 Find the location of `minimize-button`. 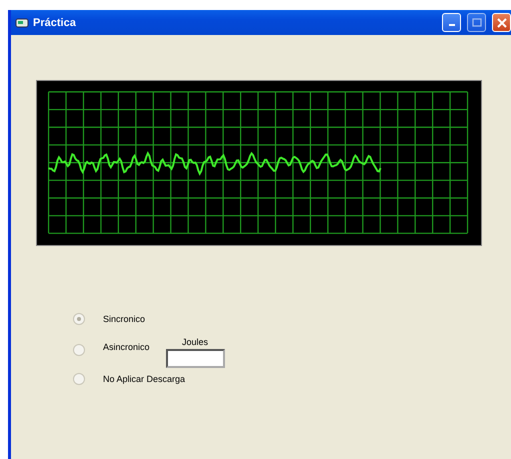

minimize-button is located at coordinates (451, 22).